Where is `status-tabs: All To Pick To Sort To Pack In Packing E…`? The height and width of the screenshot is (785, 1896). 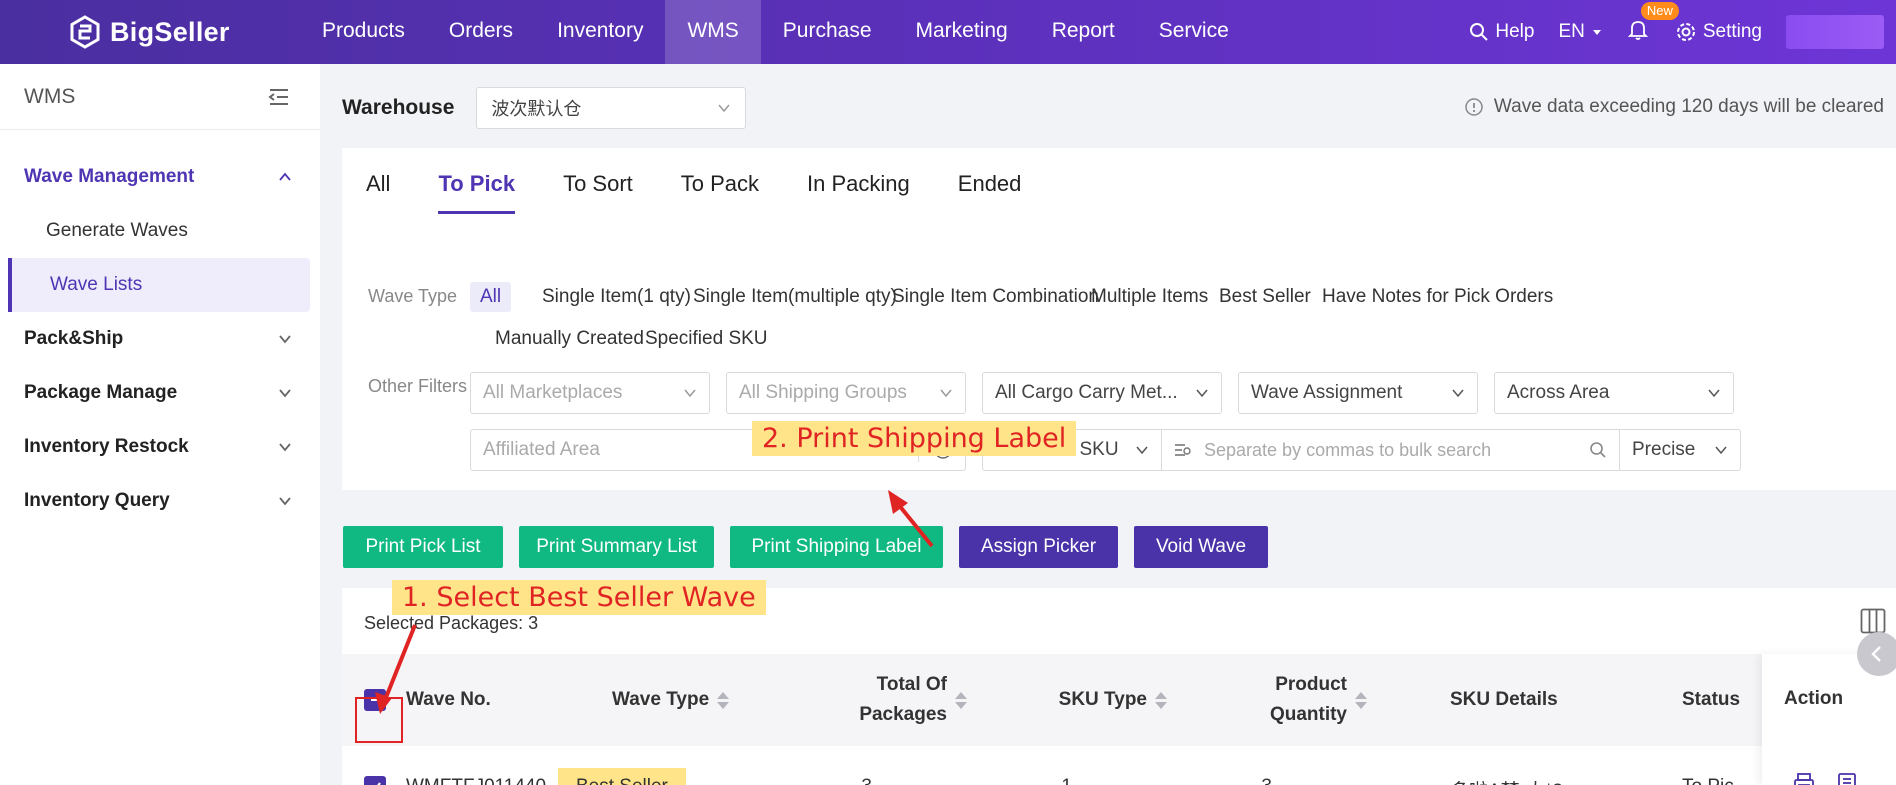
status-tabs: All To Pick To Sort To Pack In Packing E… is located at coordinates (693, 181).